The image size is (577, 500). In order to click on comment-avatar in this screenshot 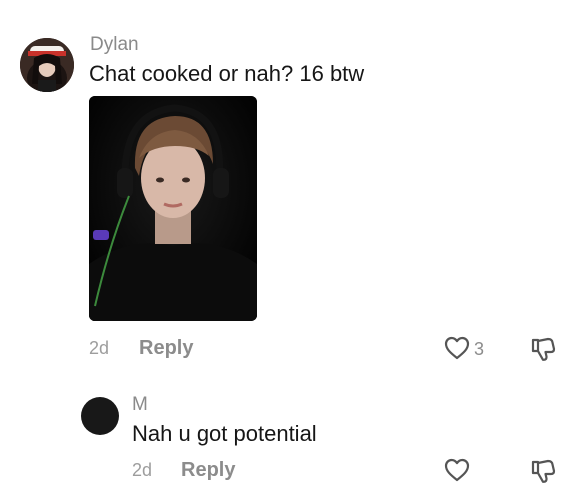, I will do `click(47, 65)`.